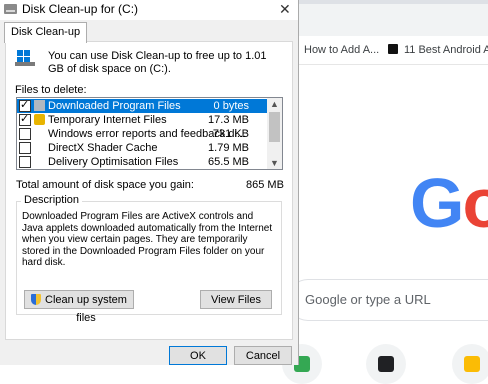  Describe the element at coordinates (79, 307) in the screenshot. I see `clean-up-system-files-button: Clean up system files` at that location.